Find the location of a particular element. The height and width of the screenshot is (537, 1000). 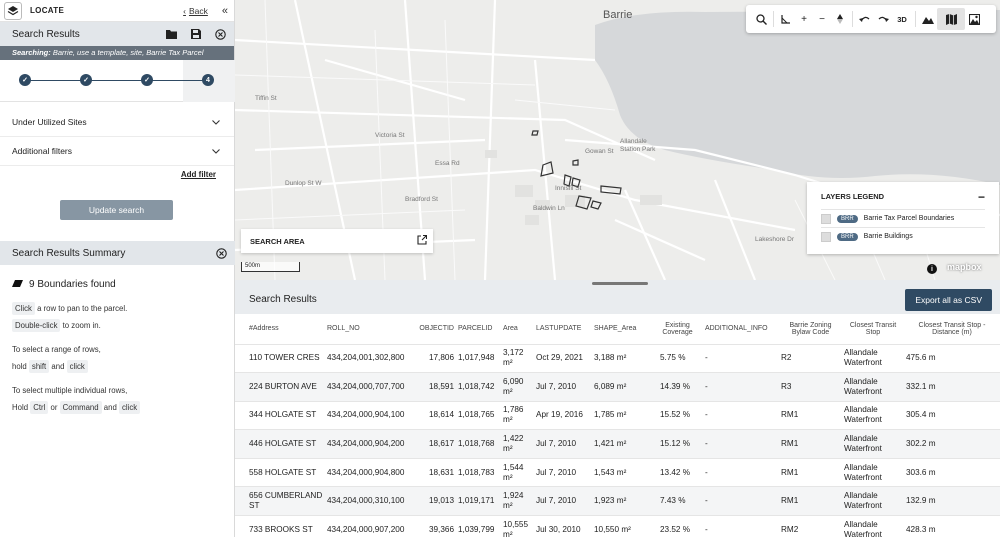

street-label: Innisfil St is located at coordinates (568, 188).